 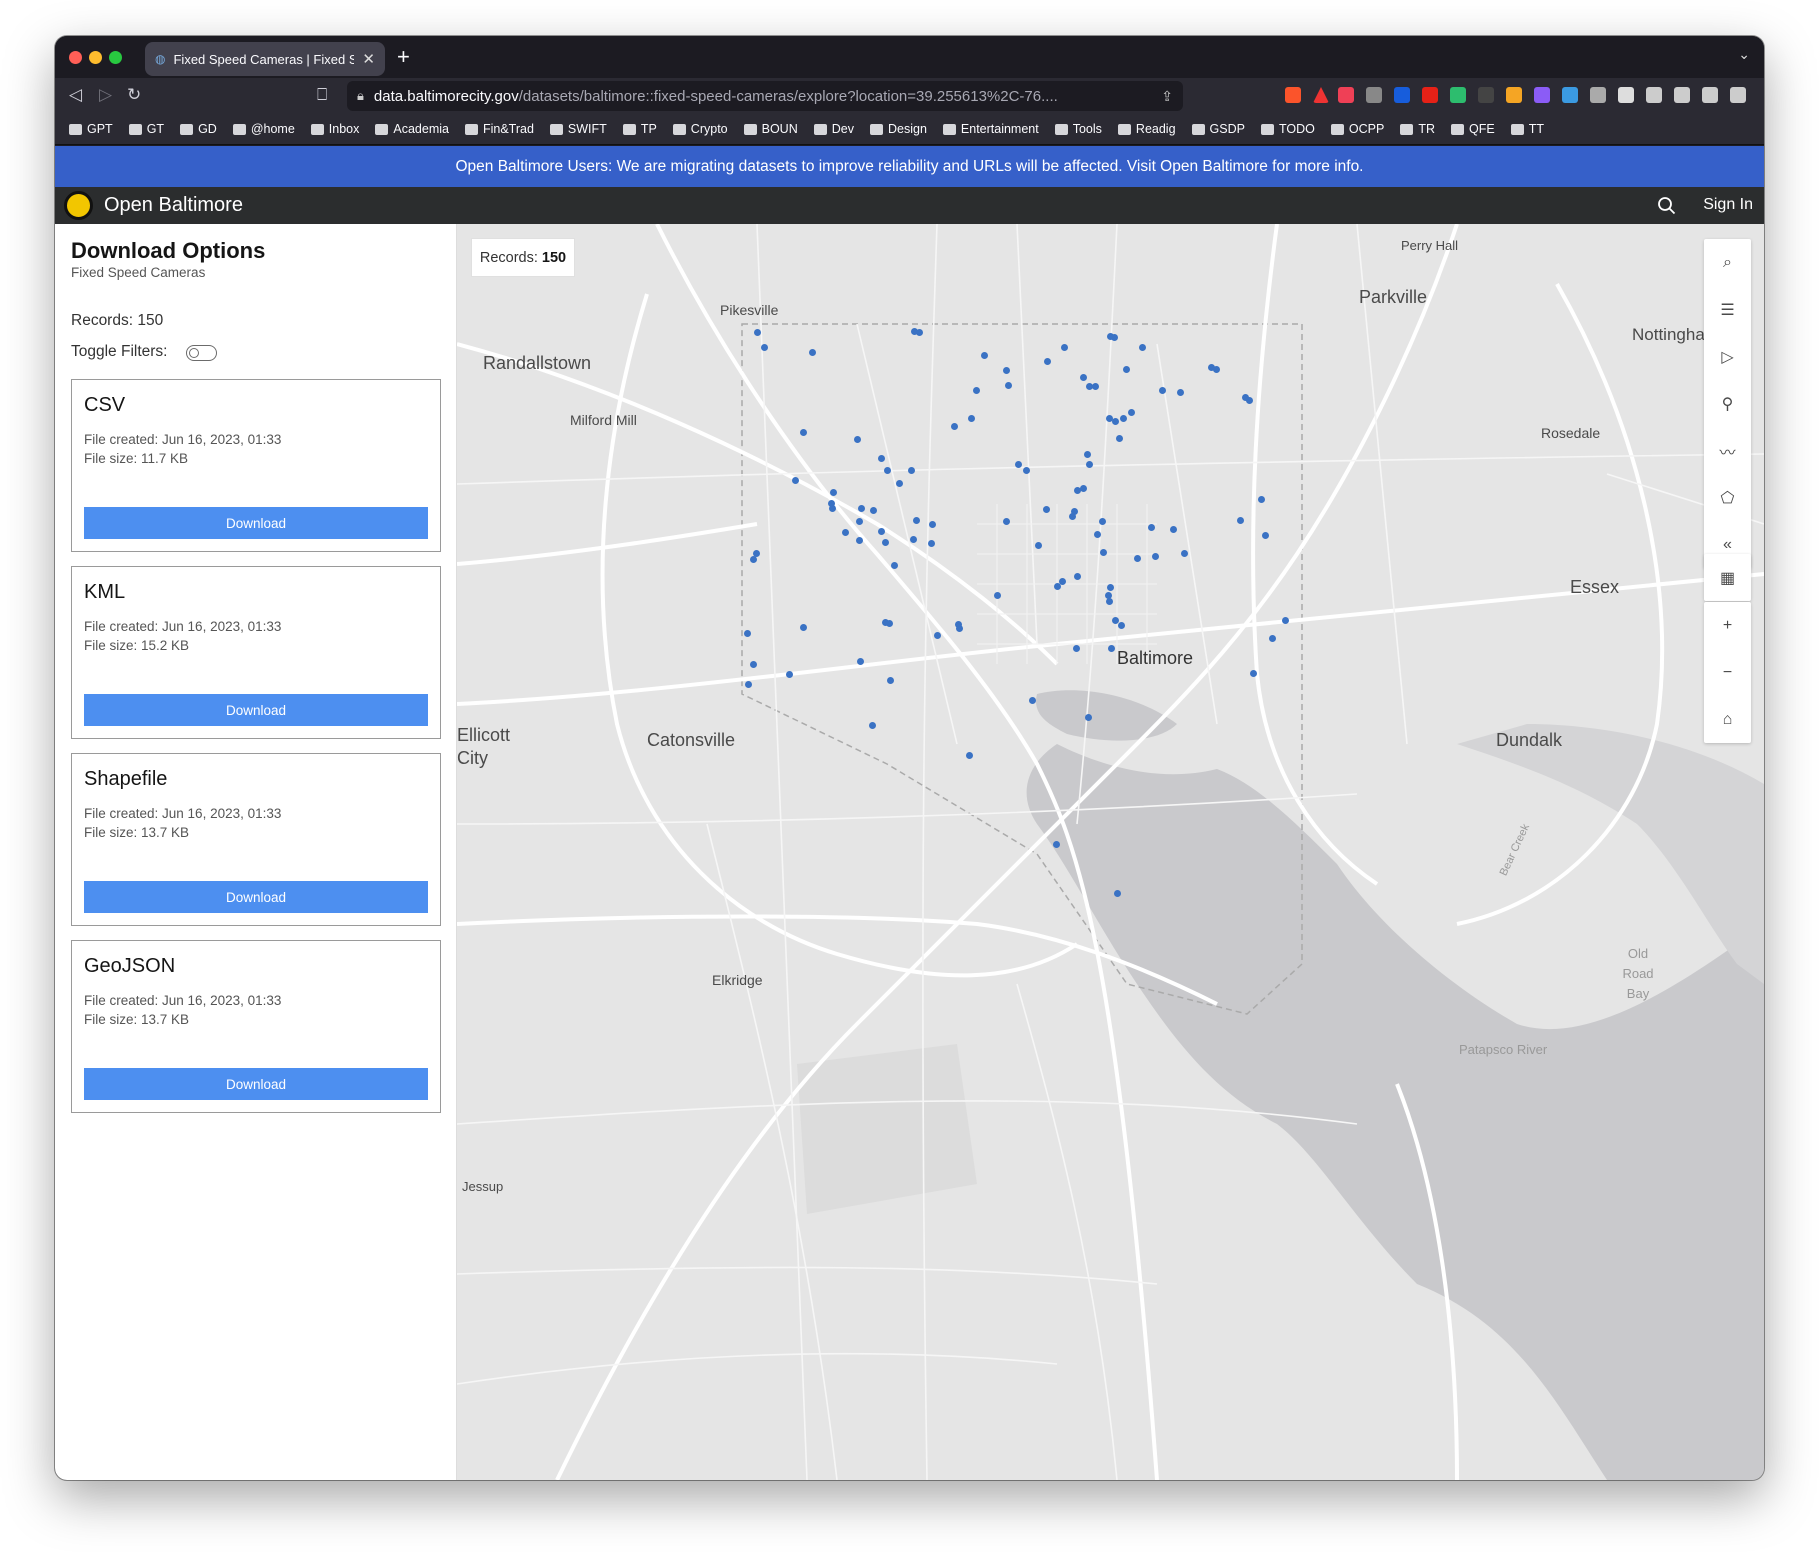 I want to click on close-tab-icon: ✕, so click(x=368, y=59).